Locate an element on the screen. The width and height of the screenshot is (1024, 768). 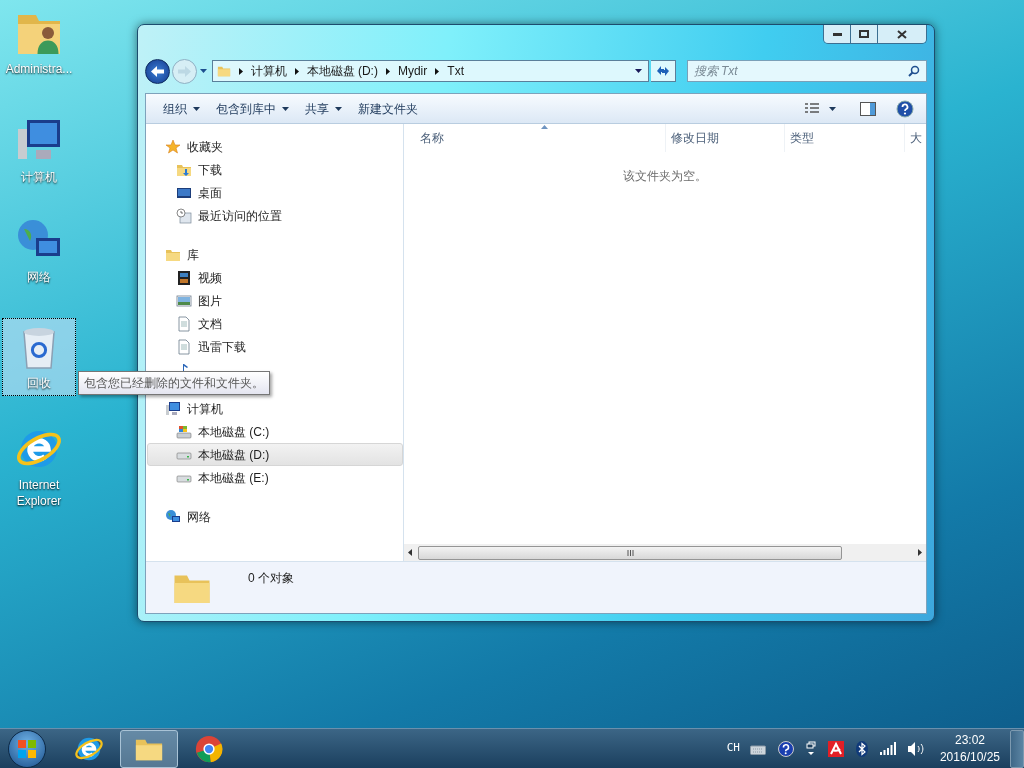
nav-label: 网络 is located at coordinates (199, 517).